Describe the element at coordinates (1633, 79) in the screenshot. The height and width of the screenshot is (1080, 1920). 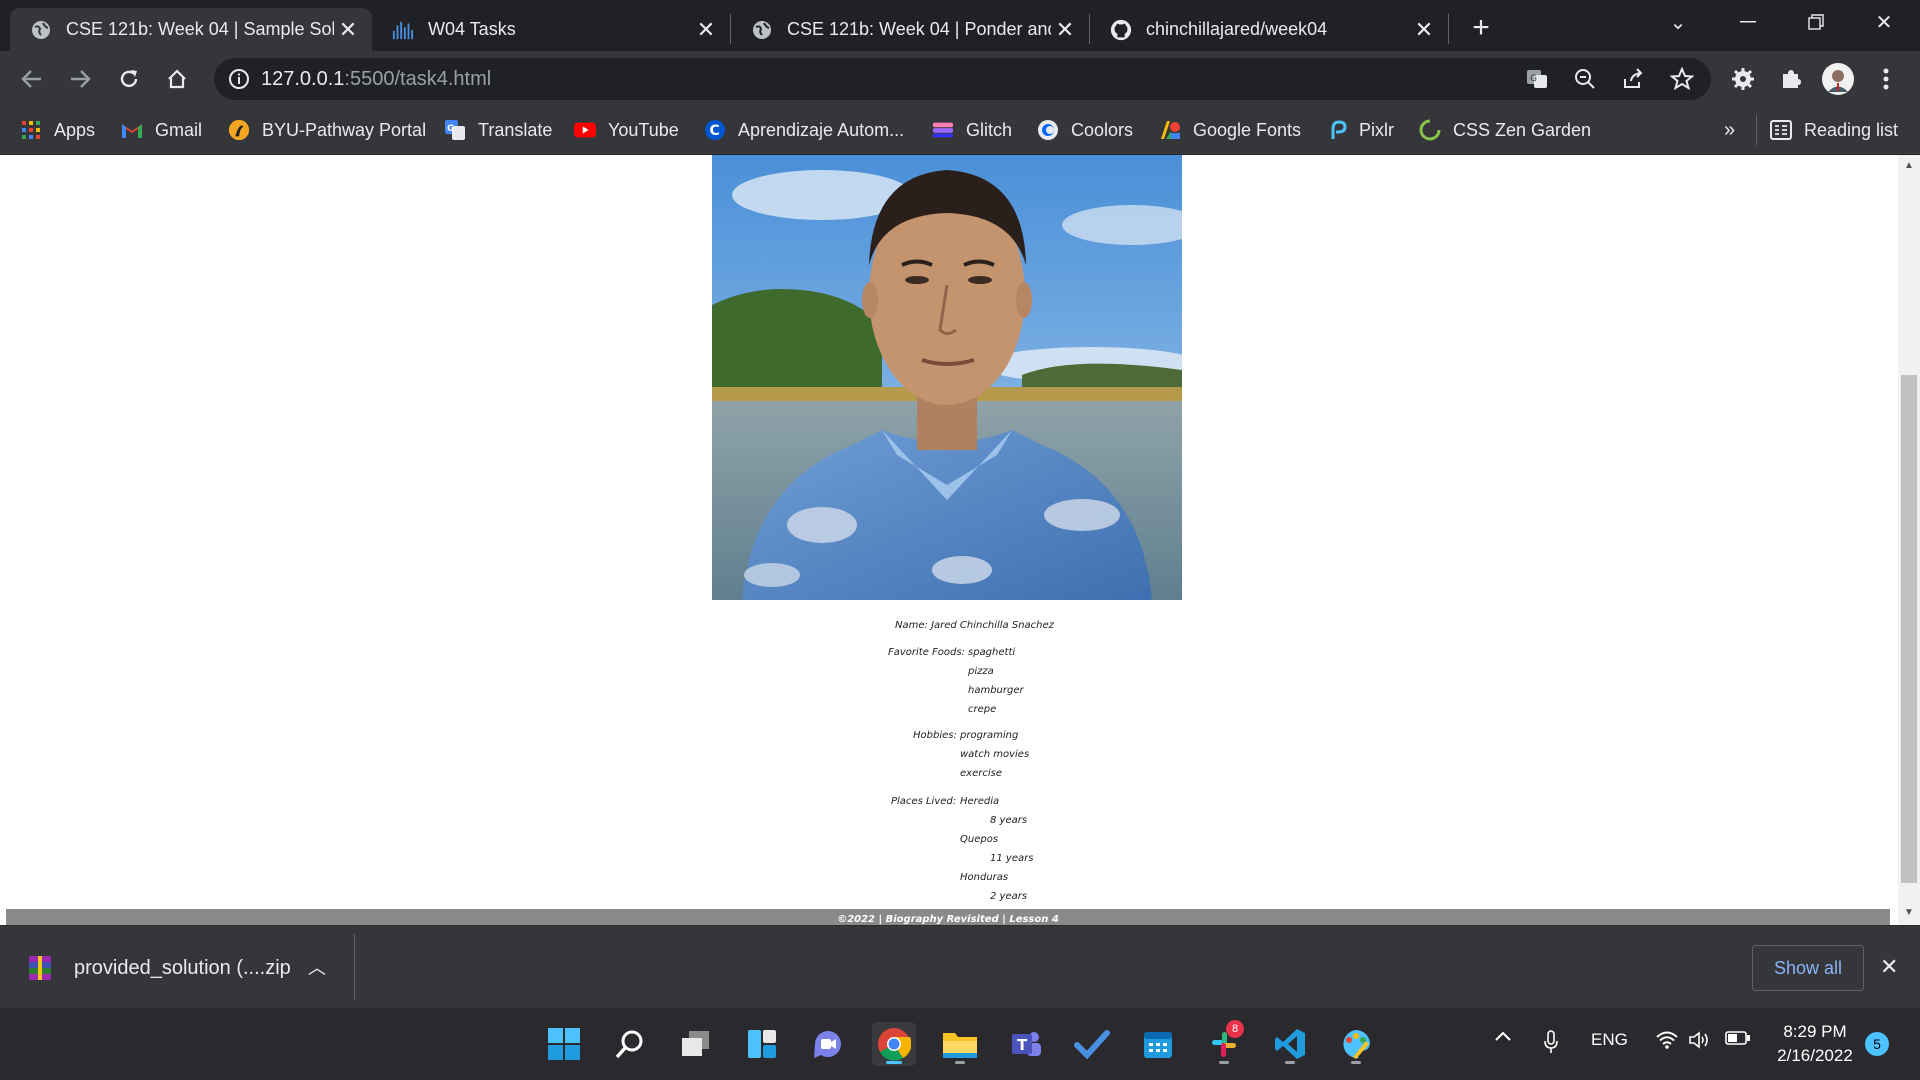
I see `share-icon` at that location.